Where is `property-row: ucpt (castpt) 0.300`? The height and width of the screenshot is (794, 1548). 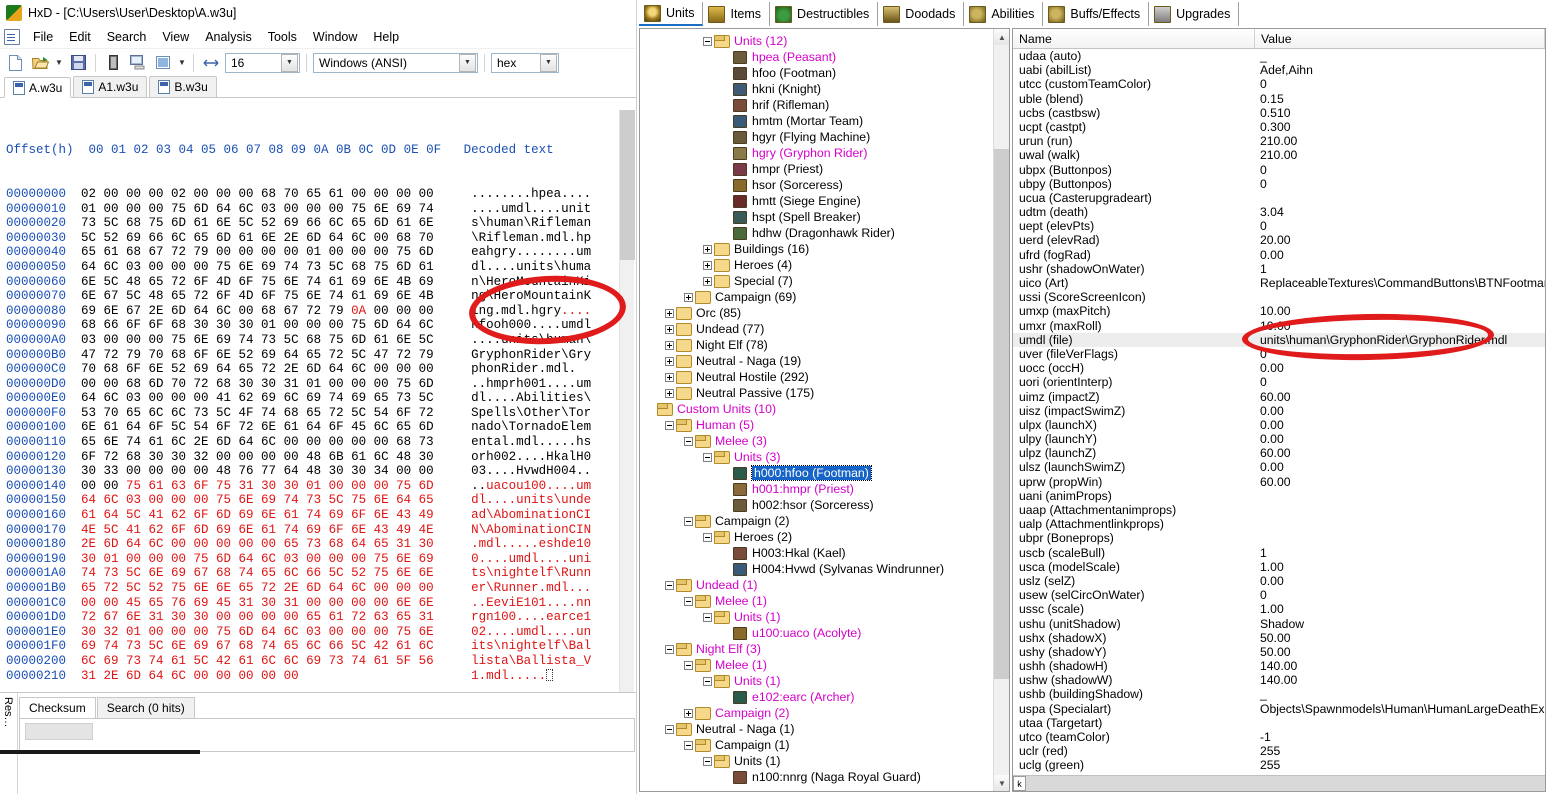
property-row: ucpt (castpt) 0.300 is located at coordinates (1279, 127).